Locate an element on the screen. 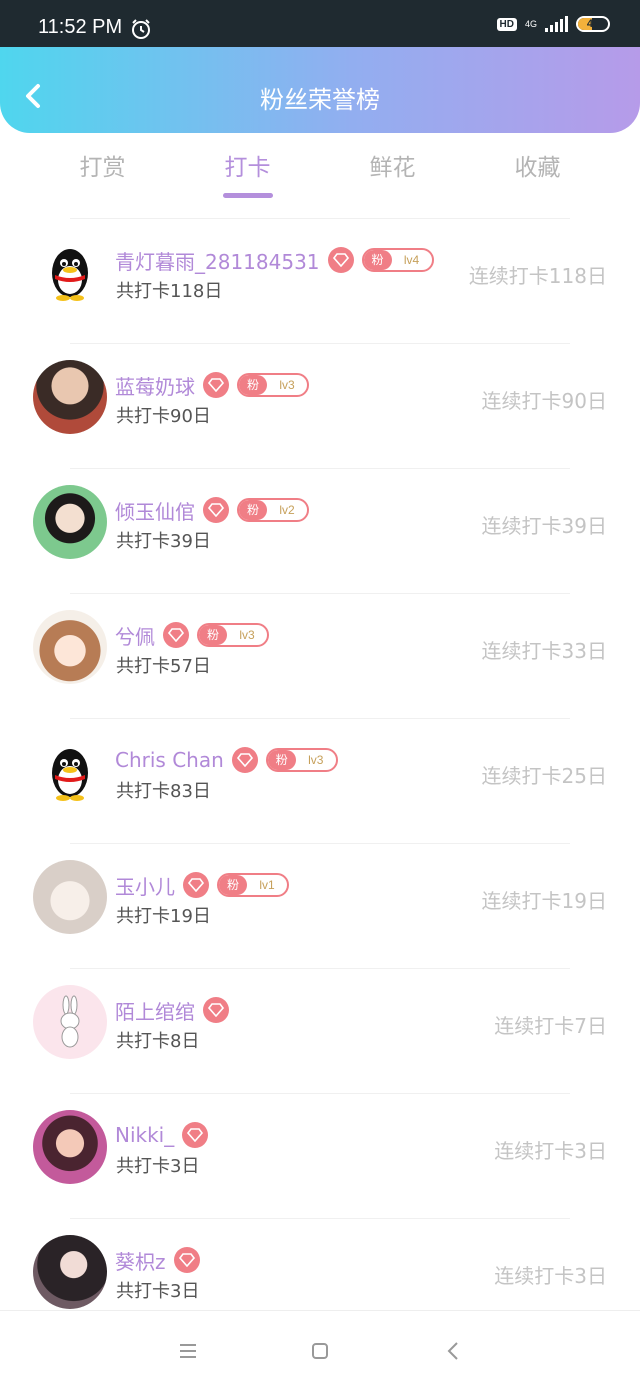 The image size is (640, 1388). fan-level: lv2 is located at coordinates (287, 510).